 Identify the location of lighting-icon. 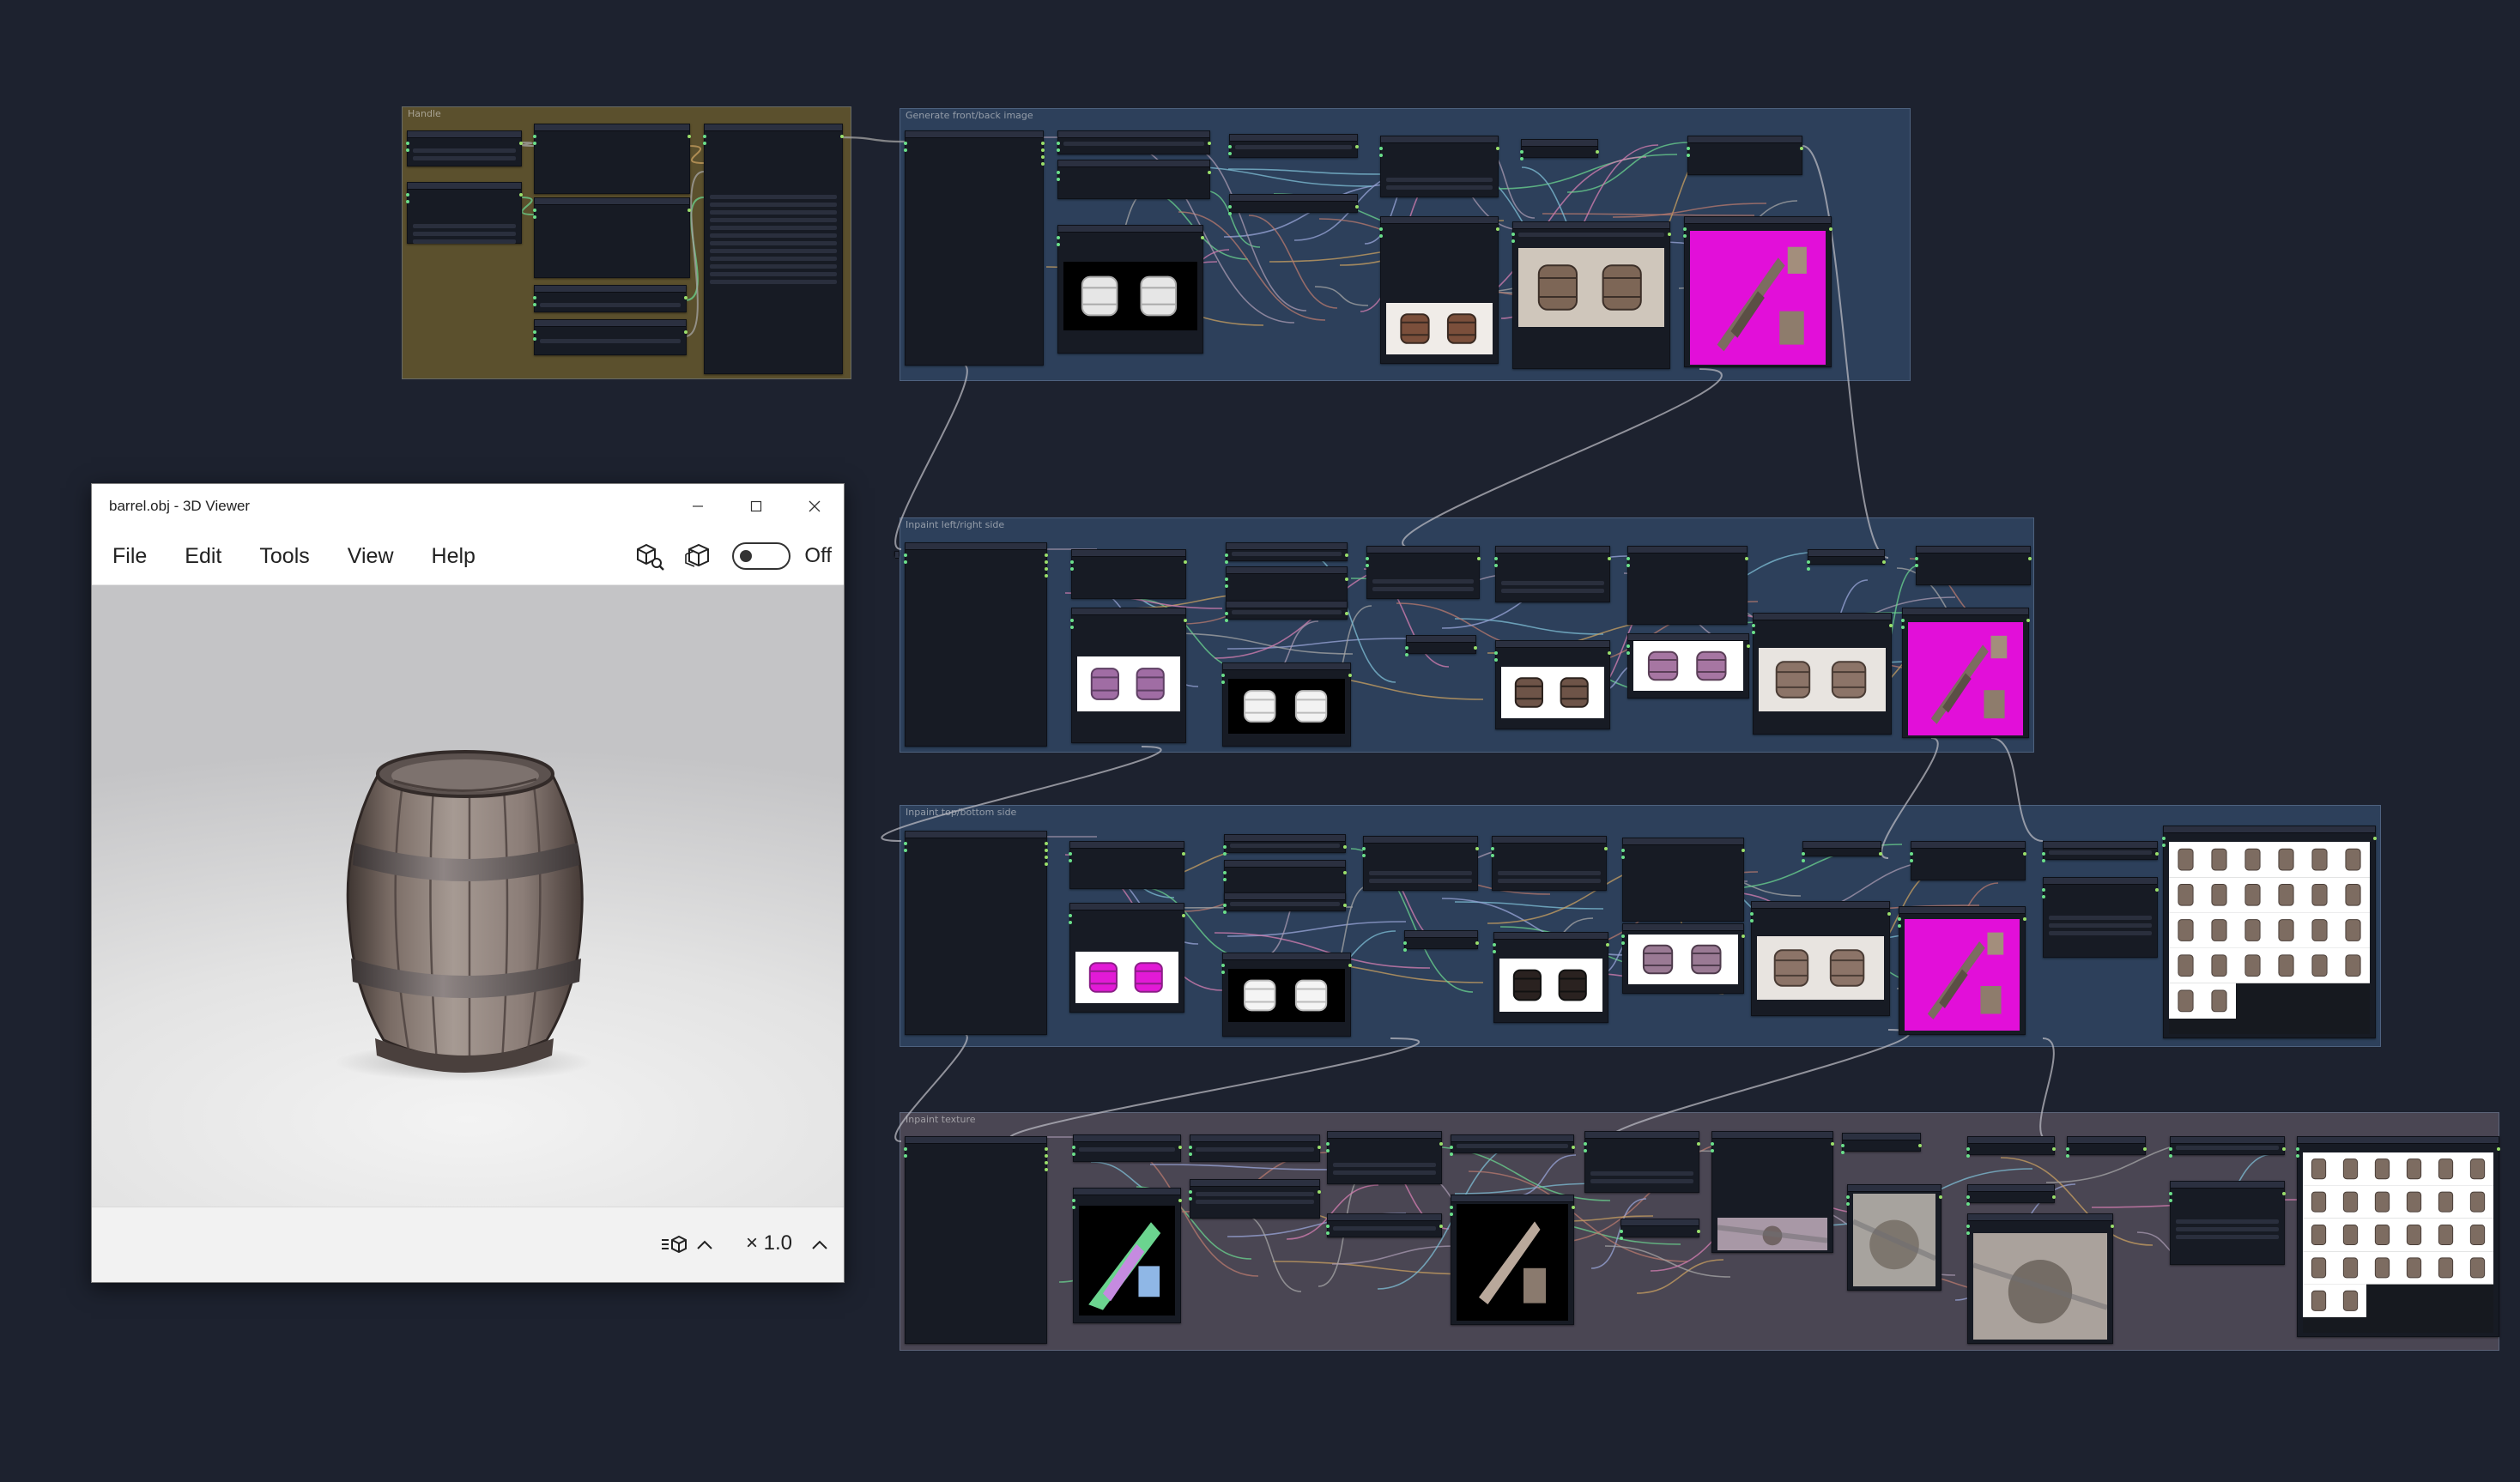
(675, 1244).